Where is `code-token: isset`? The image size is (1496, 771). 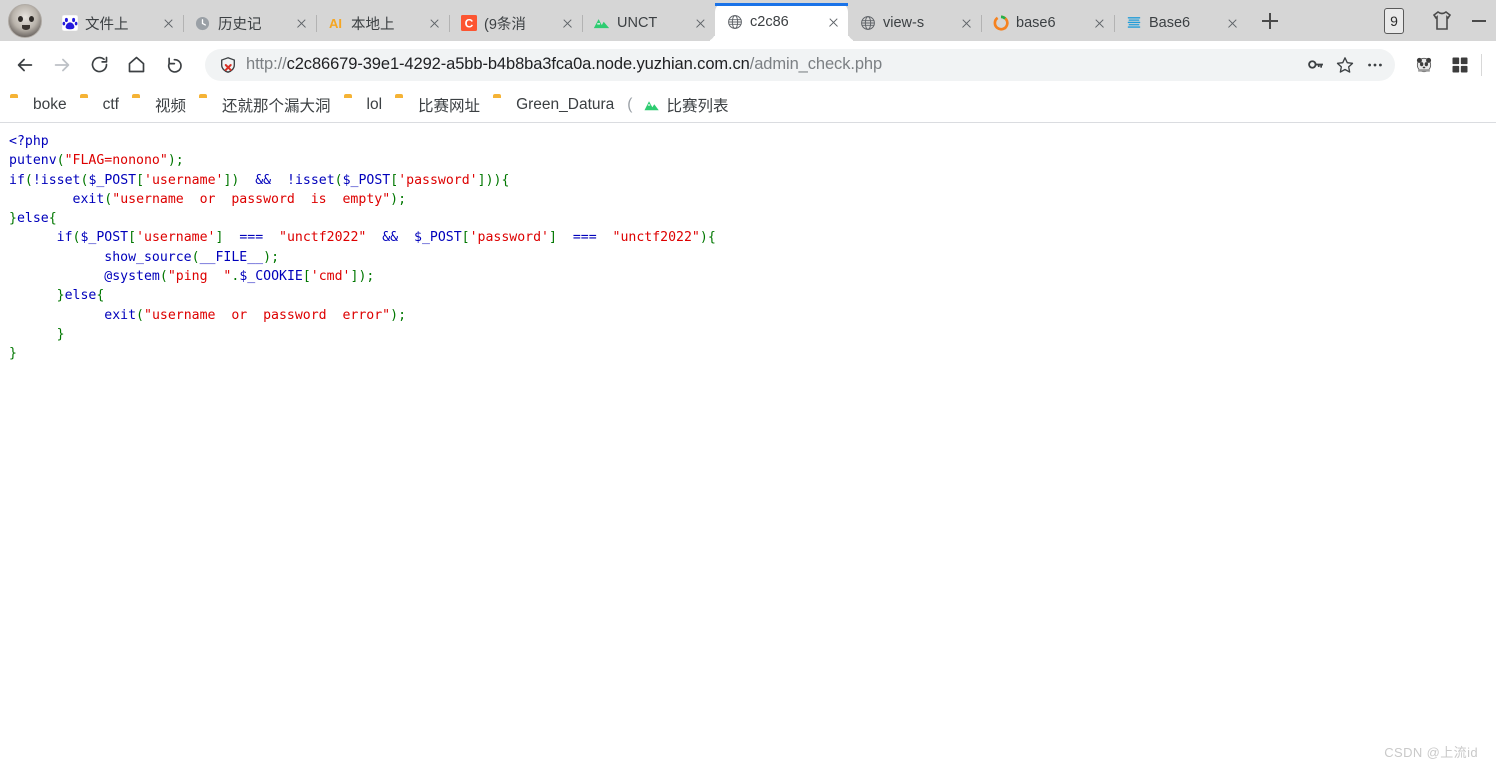
code-token: isset is located at coordinates (314, 180).